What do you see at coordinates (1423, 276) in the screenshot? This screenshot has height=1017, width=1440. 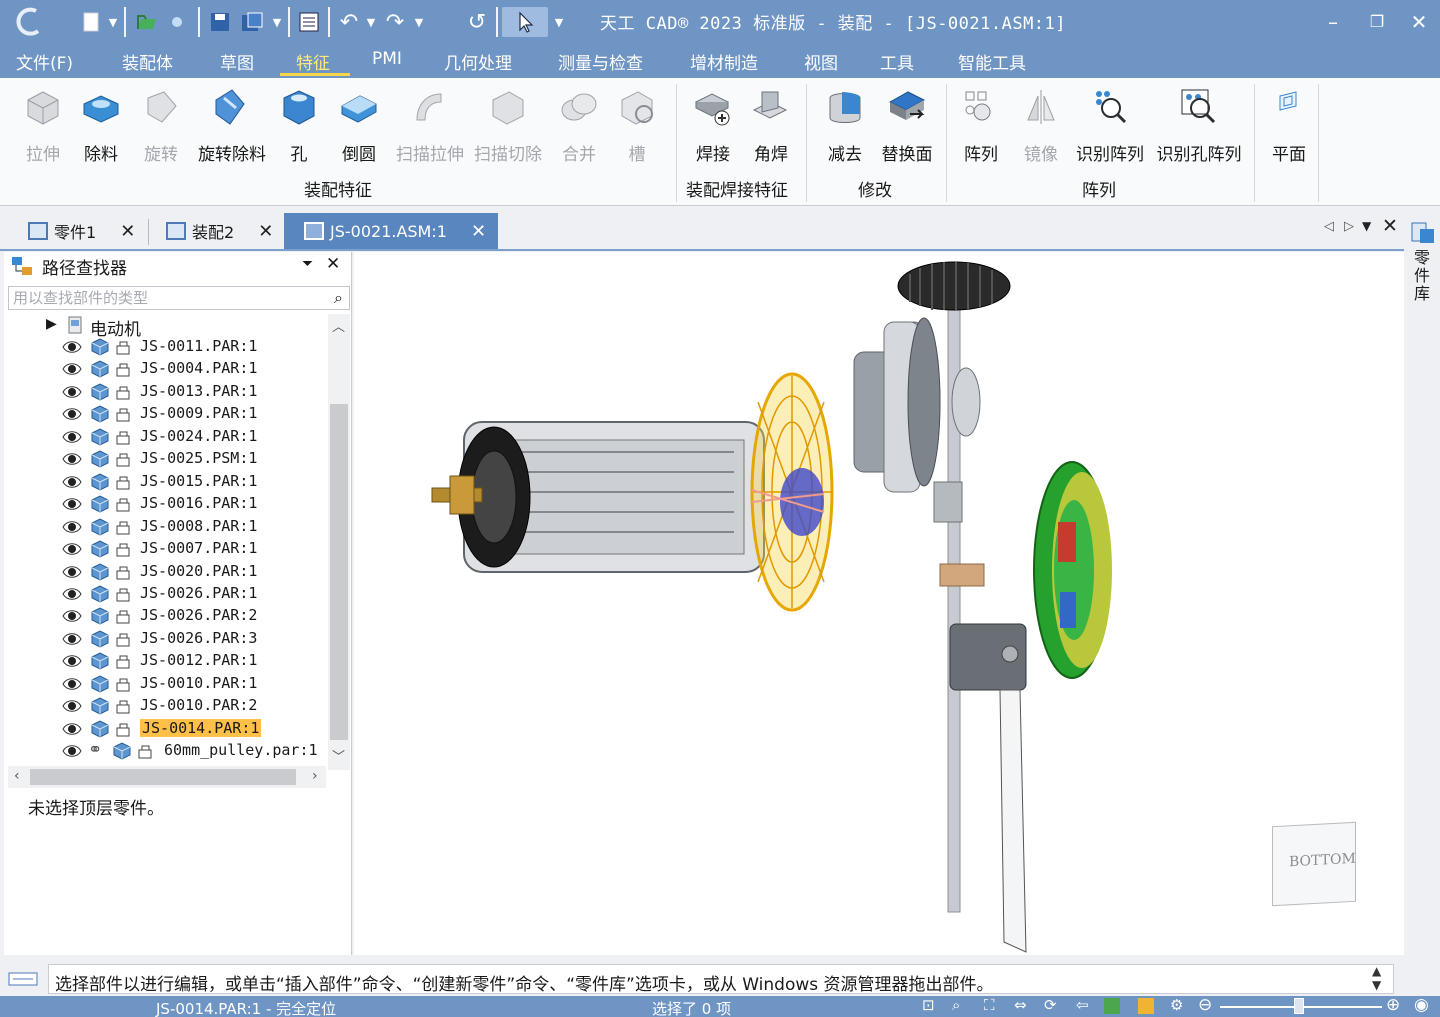 I see `parts-library-tab: 零件库` at bounding box center [1423, 276].